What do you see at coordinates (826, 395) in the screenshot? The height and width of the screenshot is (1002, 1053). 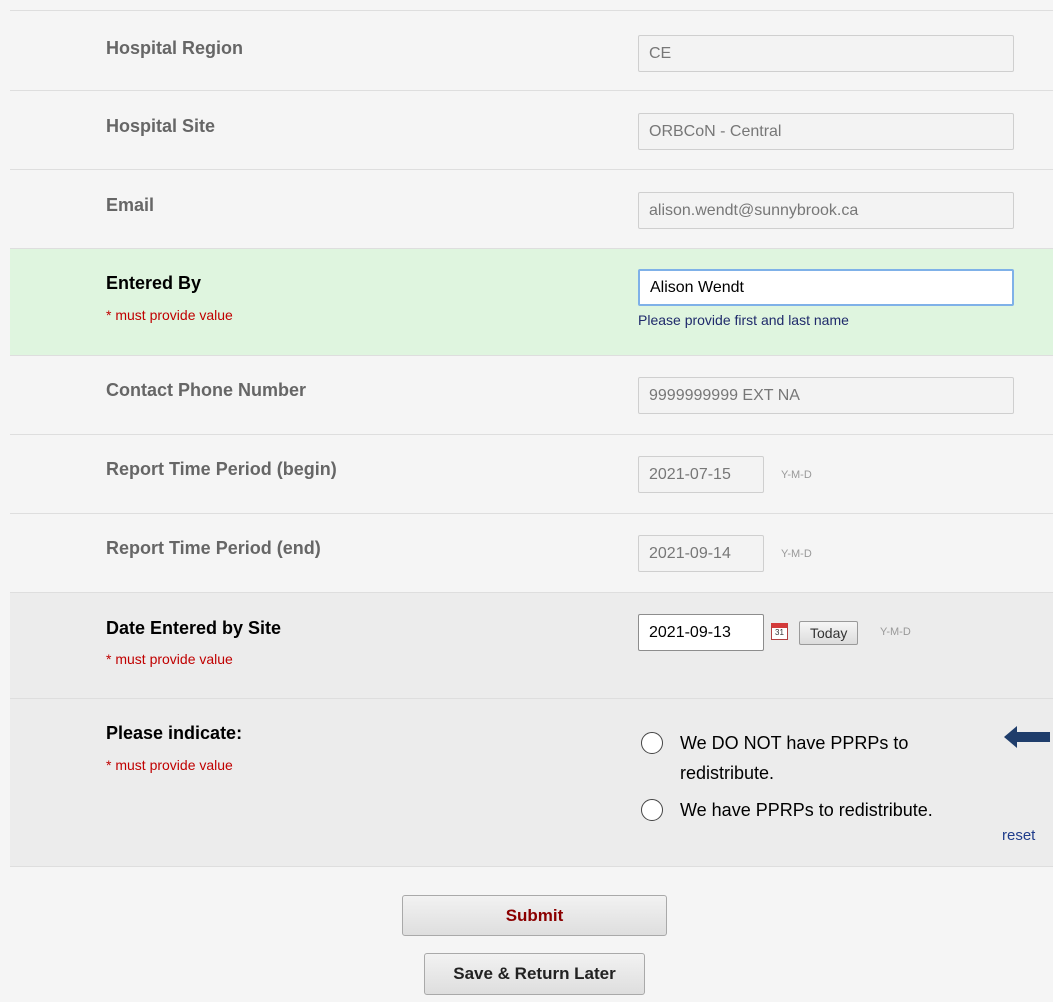 I see `contact-phone-field: 9999999999 EXT NA` at bounding box center [826, 395].